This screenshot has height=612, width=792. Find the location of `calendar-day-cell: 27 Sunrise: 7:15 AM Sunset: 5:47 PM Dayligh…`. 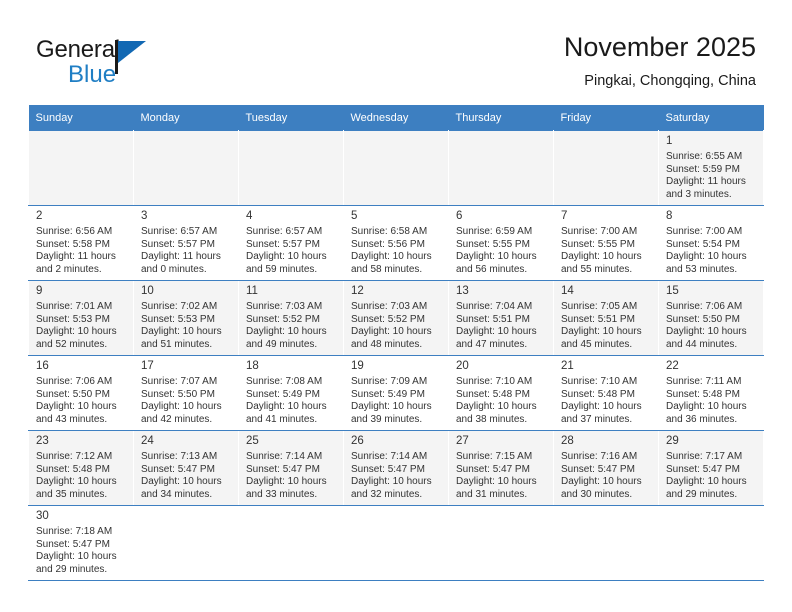

calendar-day-cell: 27 Sunrise: 7:15 AM Sunset: 5:47 PM Dayligh… is located at coordinates (501, 468).